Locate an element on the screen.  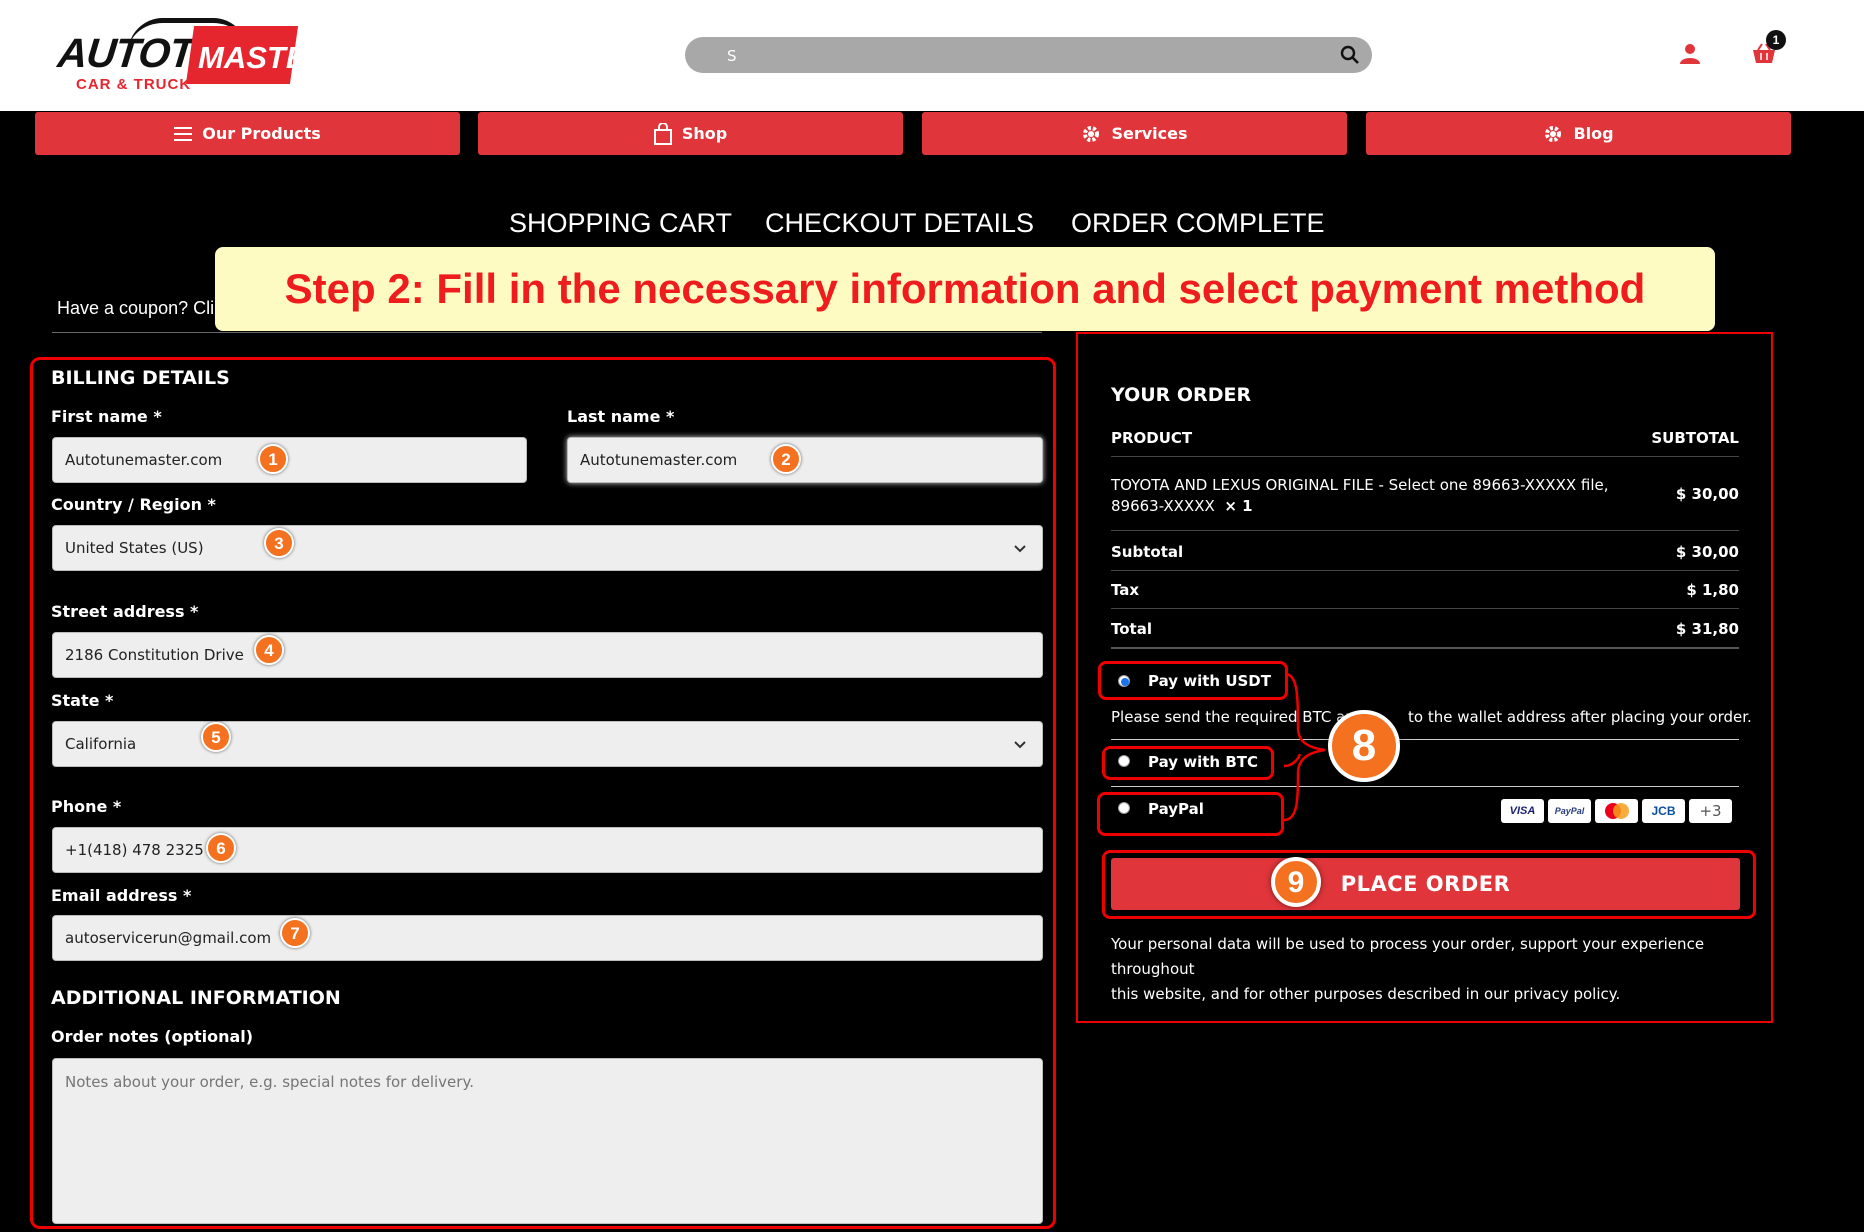
step-badge-3: 3 is located at coordinates (279, 543).